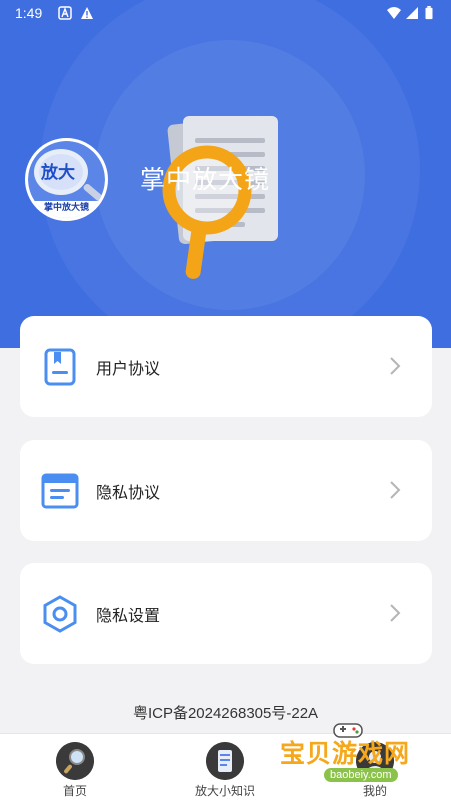  What do you see at coordinates (225, 761) in the screenshot?
I see `phone-doc-icon` at bounding box center [225, 761].